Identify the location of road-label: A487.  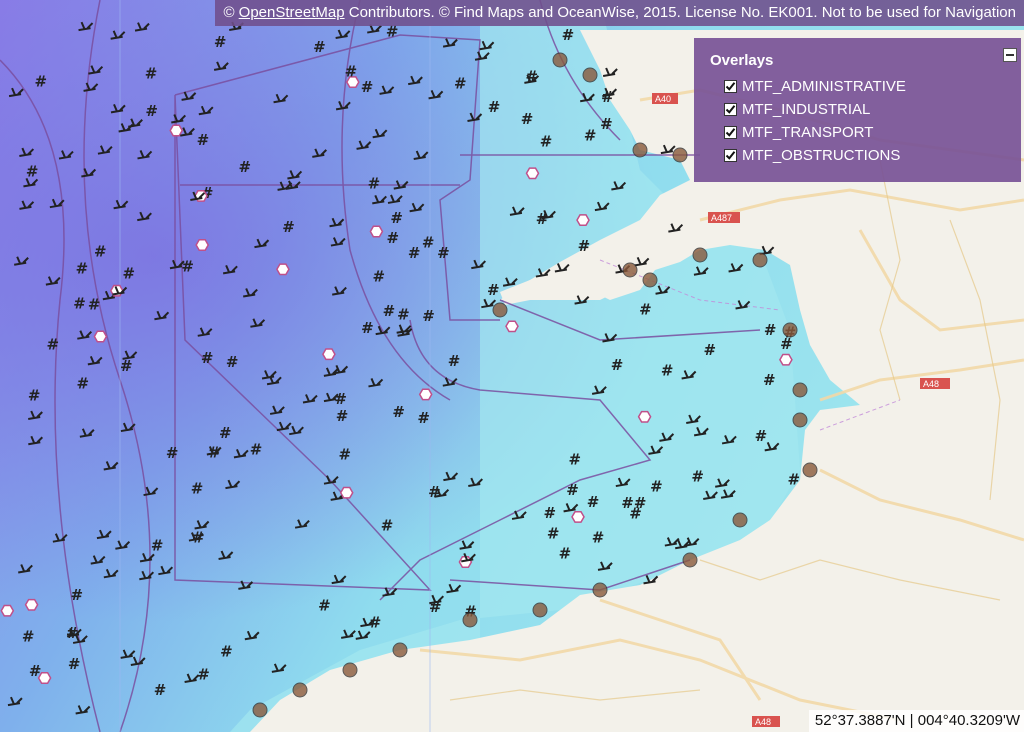
(721, 218).